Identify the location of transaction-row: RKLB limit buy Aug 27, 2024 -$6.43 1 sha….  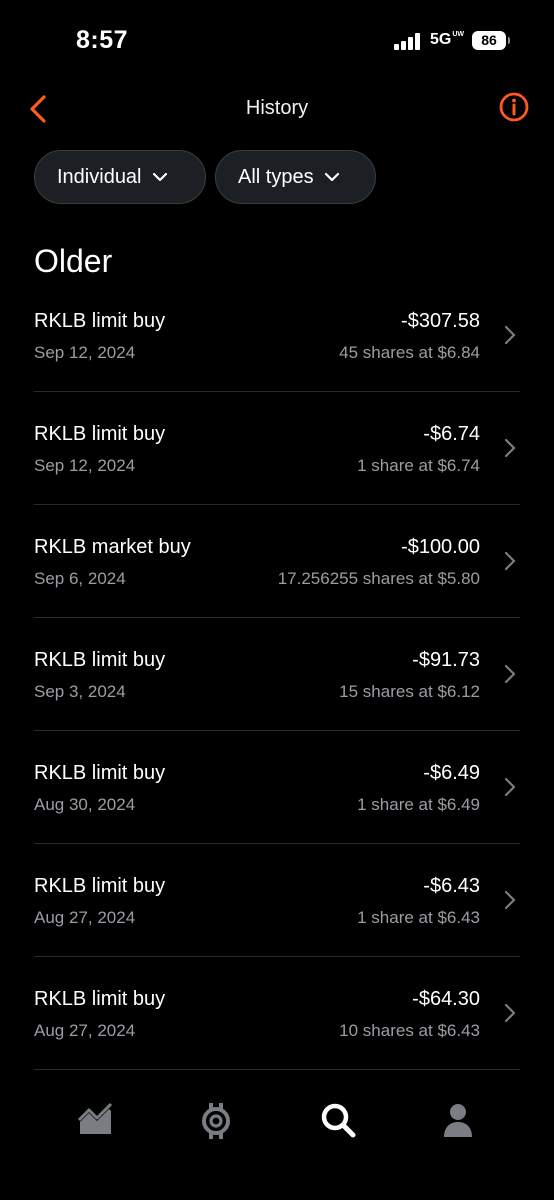
(277, 900).